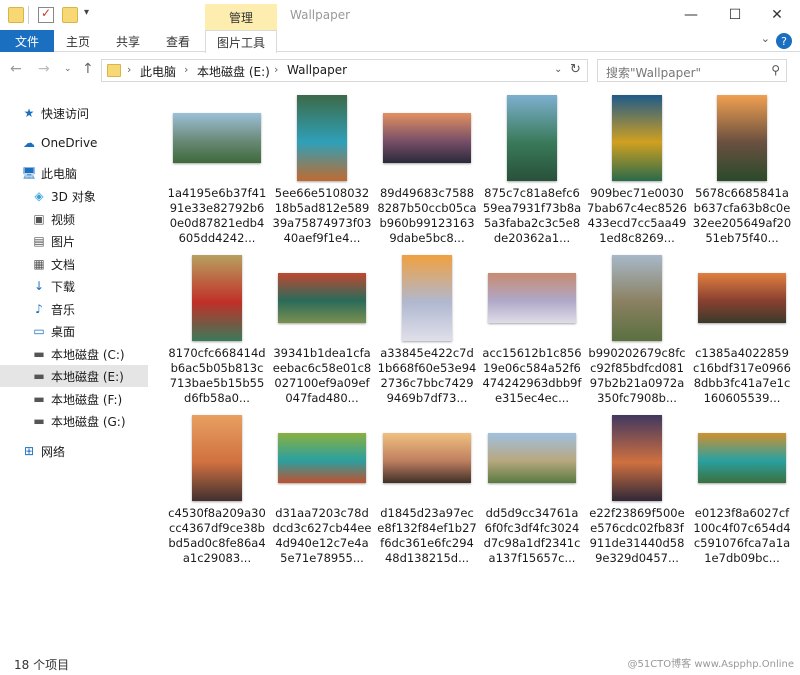 The width and height of the screenshot is (800, 675). Describe the element at coordinates (39, 309) in the screenshot. I see `music-icon: ♪` at that location.